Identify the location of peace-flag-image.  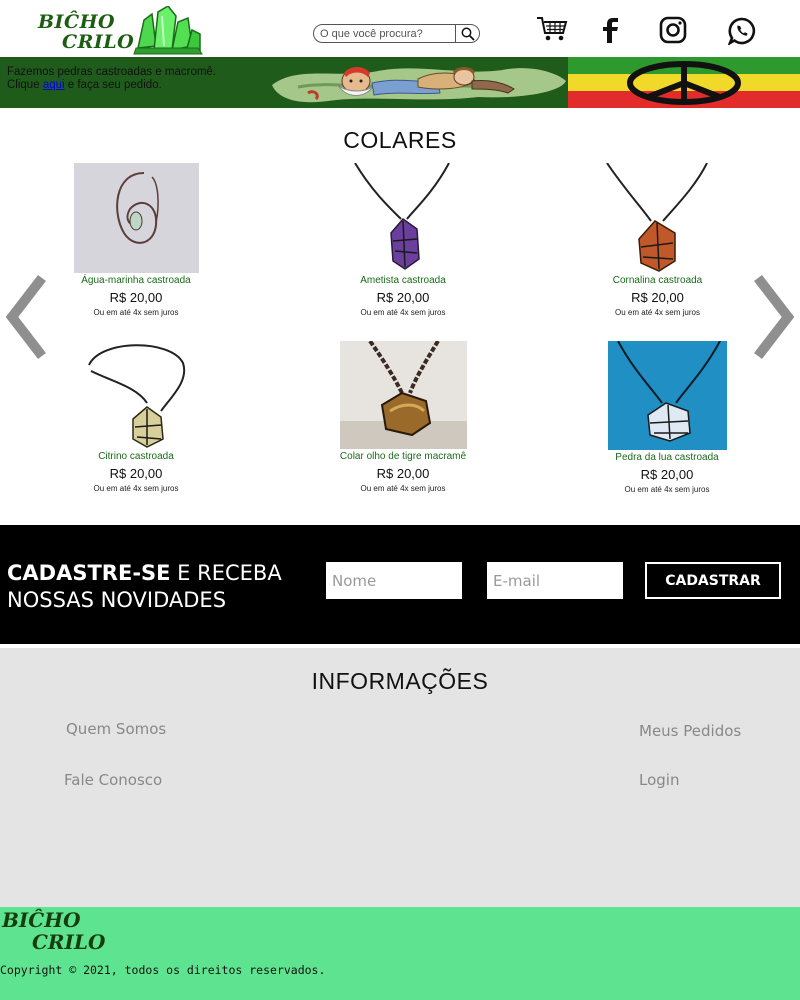
(684, 82).